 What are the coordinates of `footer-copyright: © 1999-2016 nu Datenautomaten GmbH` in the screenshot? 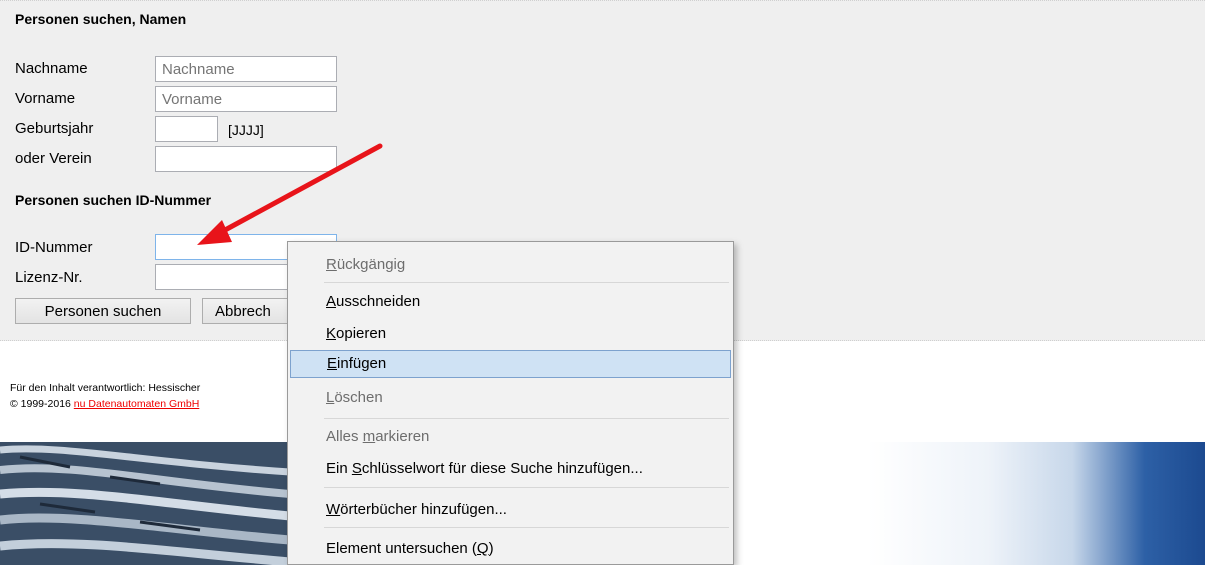 It's located at (104, 404).